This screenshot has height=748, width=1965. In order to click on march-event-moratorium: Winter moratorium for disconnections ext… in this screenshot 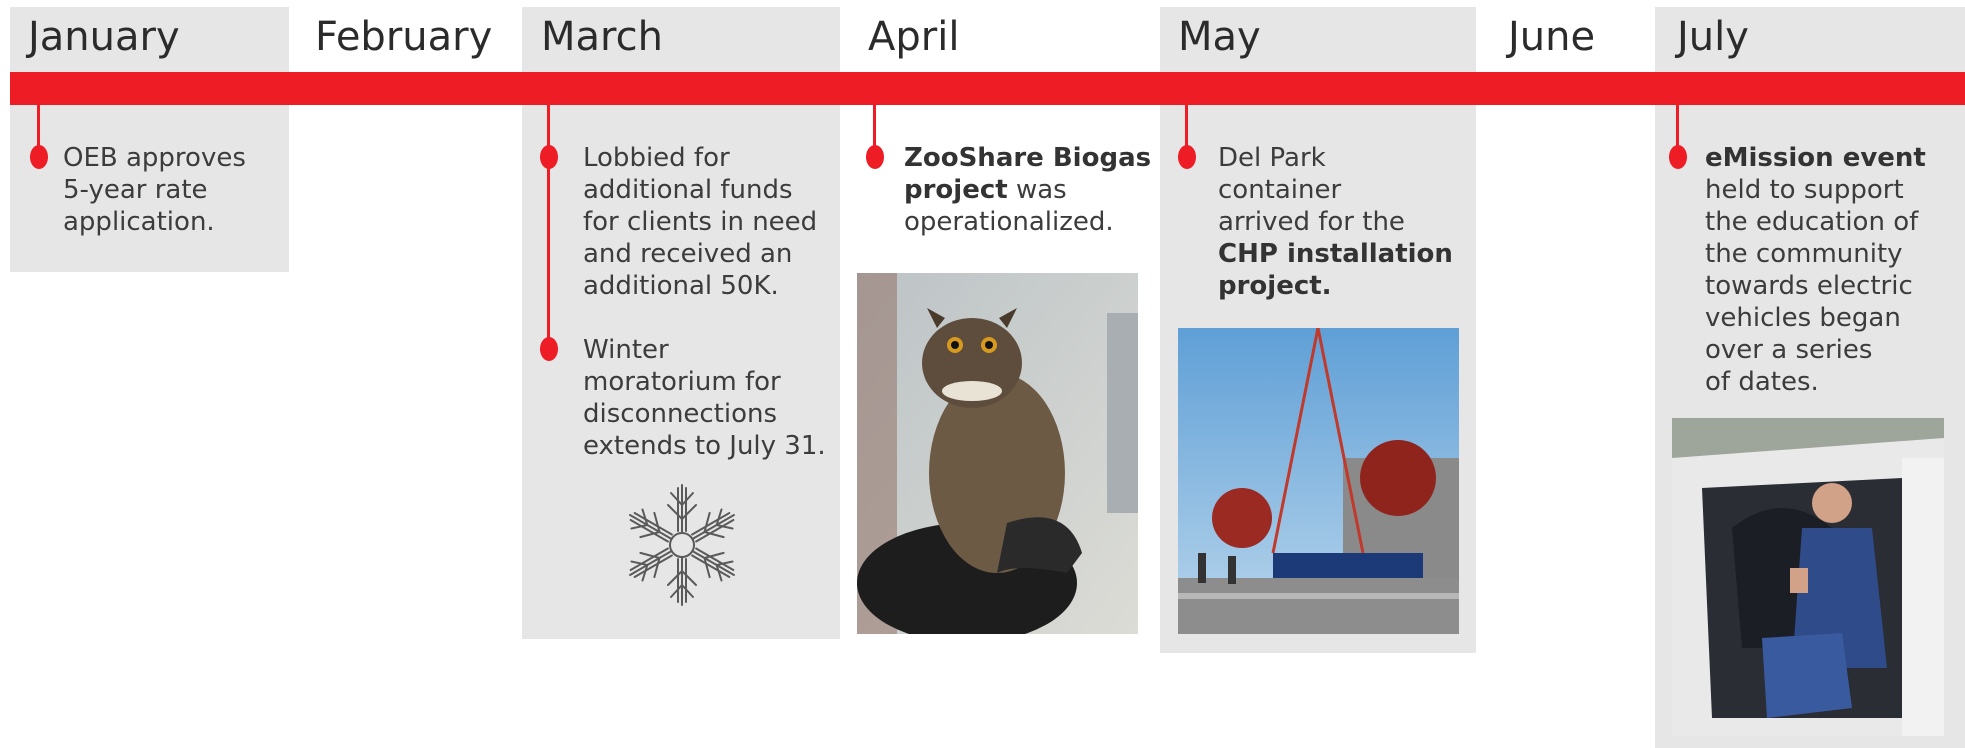, I will do `click(704, 398)`.